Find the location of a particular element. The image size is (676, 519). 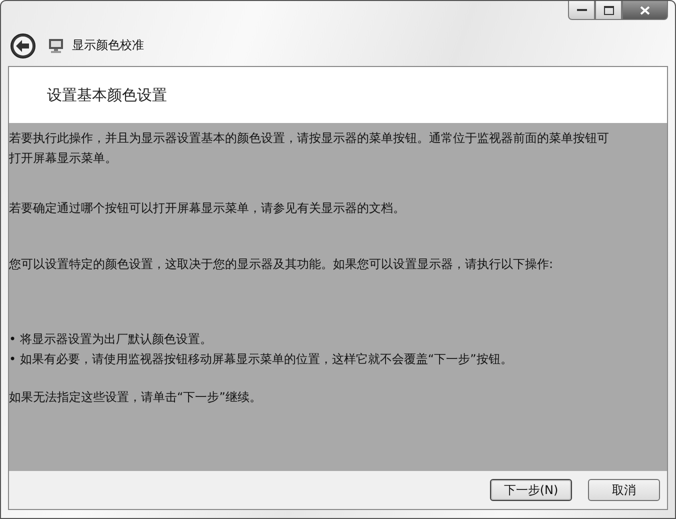

maximize-button is located at coordinates (608, 10).